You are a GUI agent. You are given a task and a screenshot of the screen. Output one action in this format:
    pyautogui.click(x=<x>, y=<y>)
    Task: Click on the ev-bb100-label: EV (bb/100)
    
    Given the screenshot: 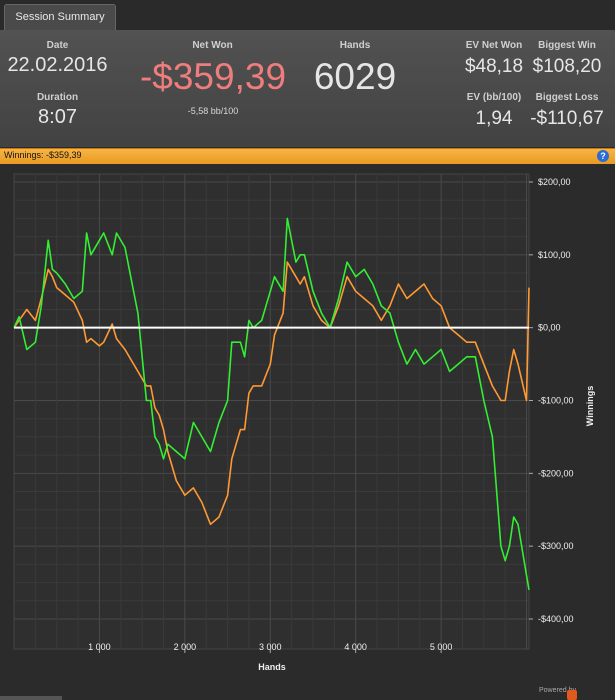 What is the action you would take?
    pyautogui.click(x=494, y=97)
    